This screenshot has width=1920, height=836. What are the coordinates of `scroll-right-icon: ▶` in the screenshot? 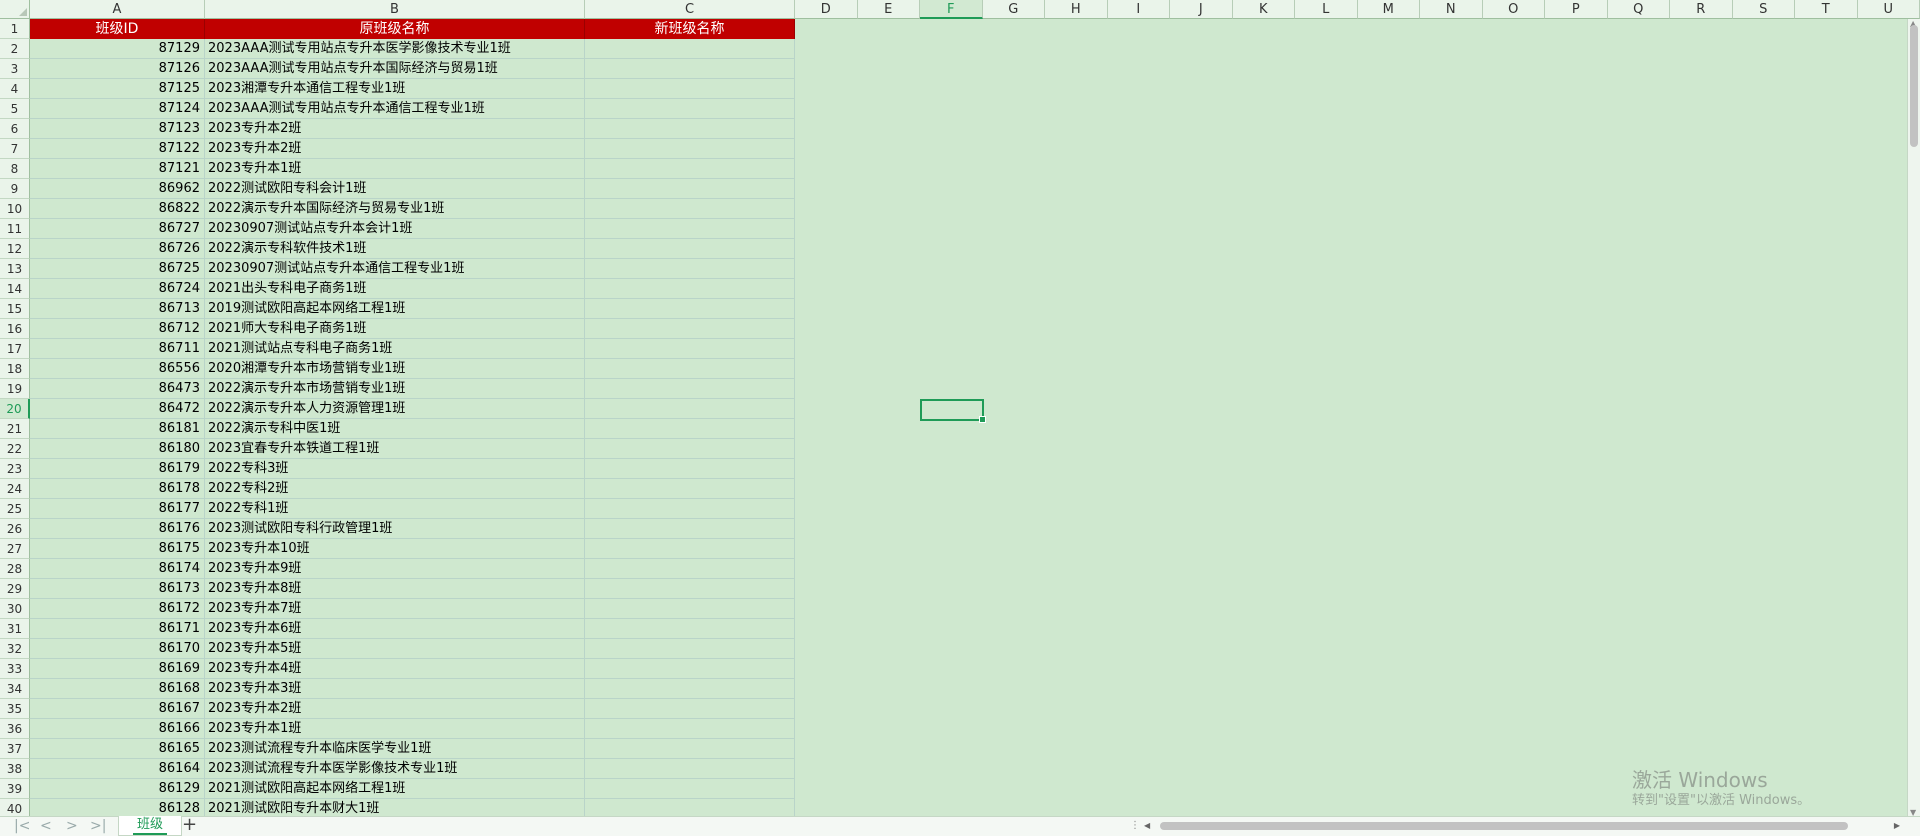 It's located at (1897, 826).